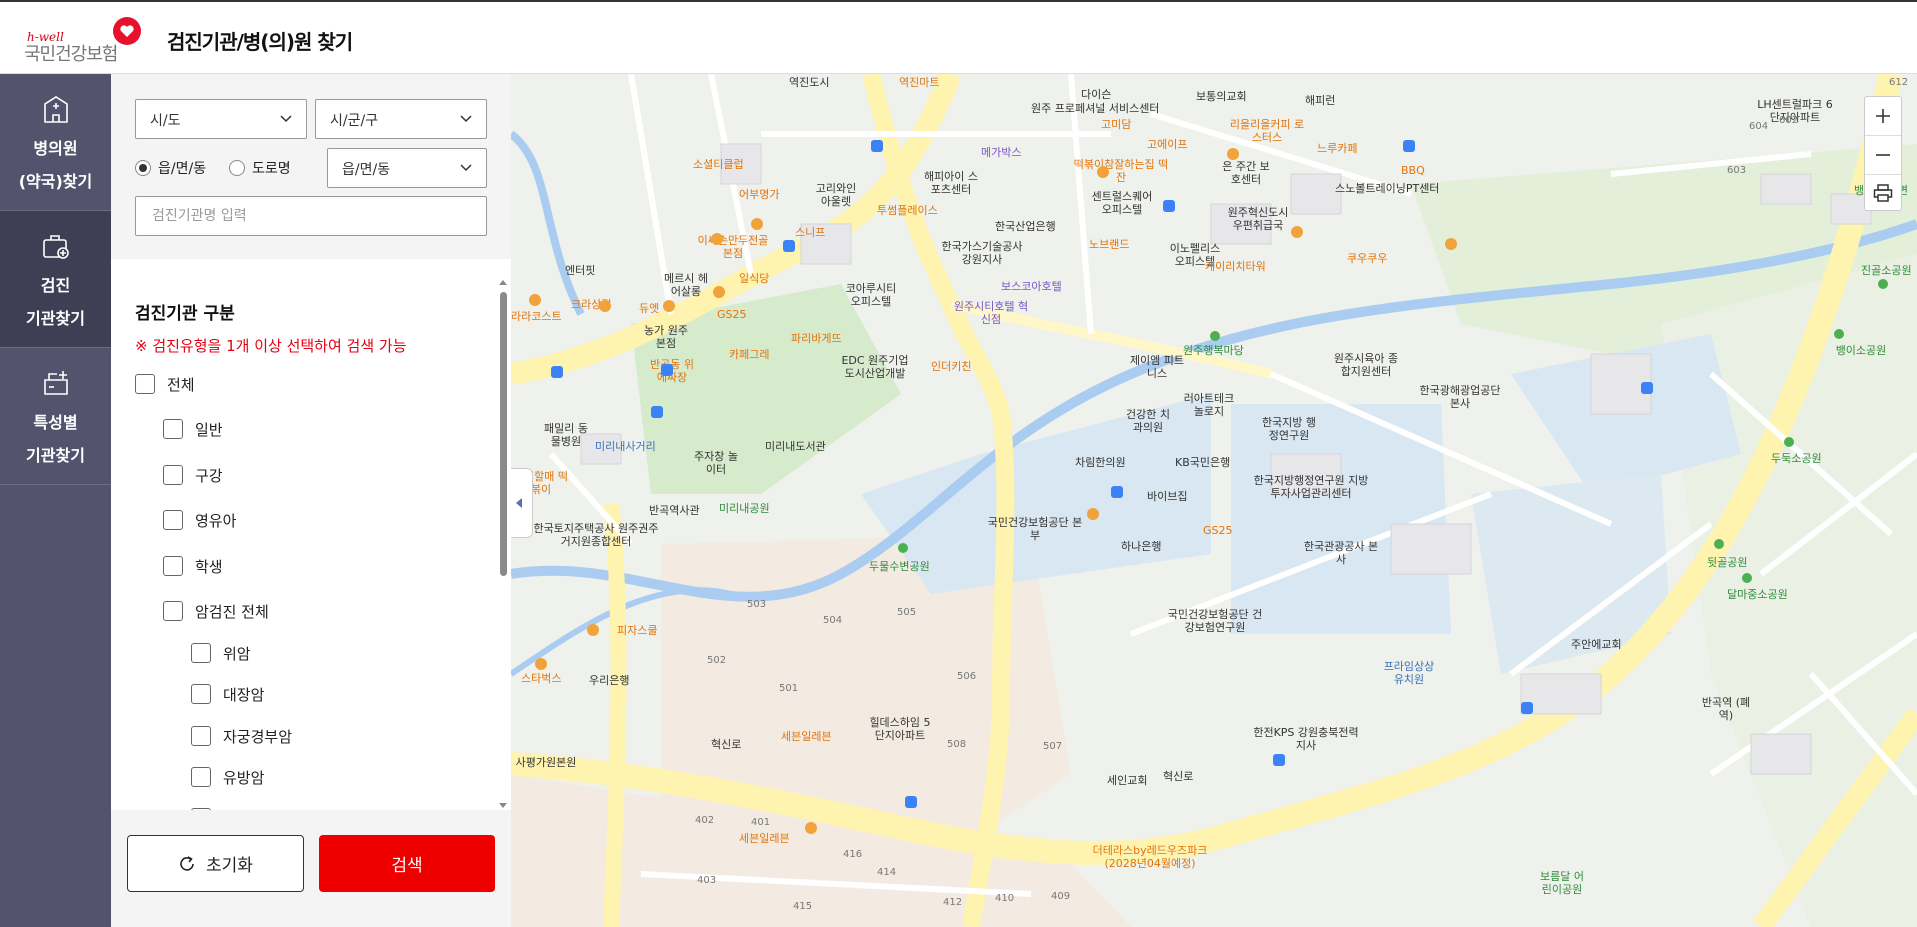 The height and width of the screenshot is (927, 1917). I want to click on reset-button: 초기화, so click(215, 863).